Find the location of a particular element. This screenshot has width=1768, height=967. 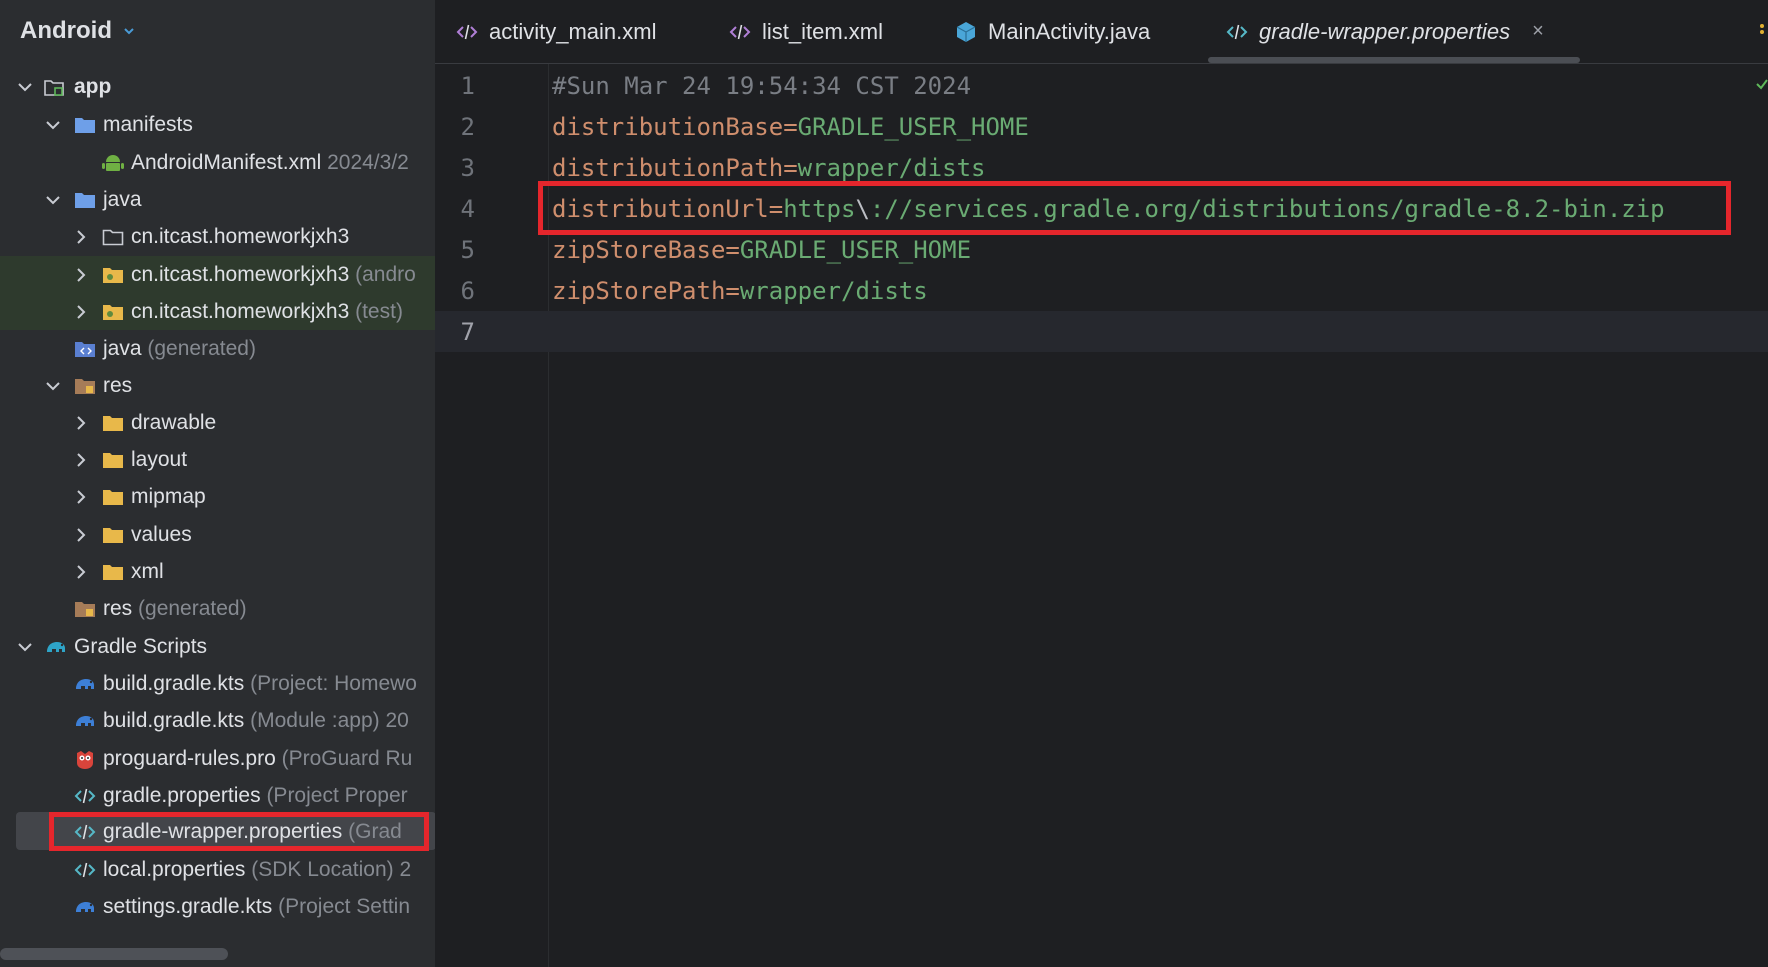

tree-node-app: app is located at coordinates (217, 86).